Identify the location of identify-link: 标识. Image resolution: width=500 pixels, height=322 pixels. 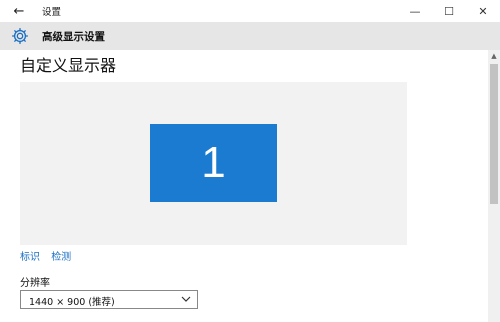
(30, 257).